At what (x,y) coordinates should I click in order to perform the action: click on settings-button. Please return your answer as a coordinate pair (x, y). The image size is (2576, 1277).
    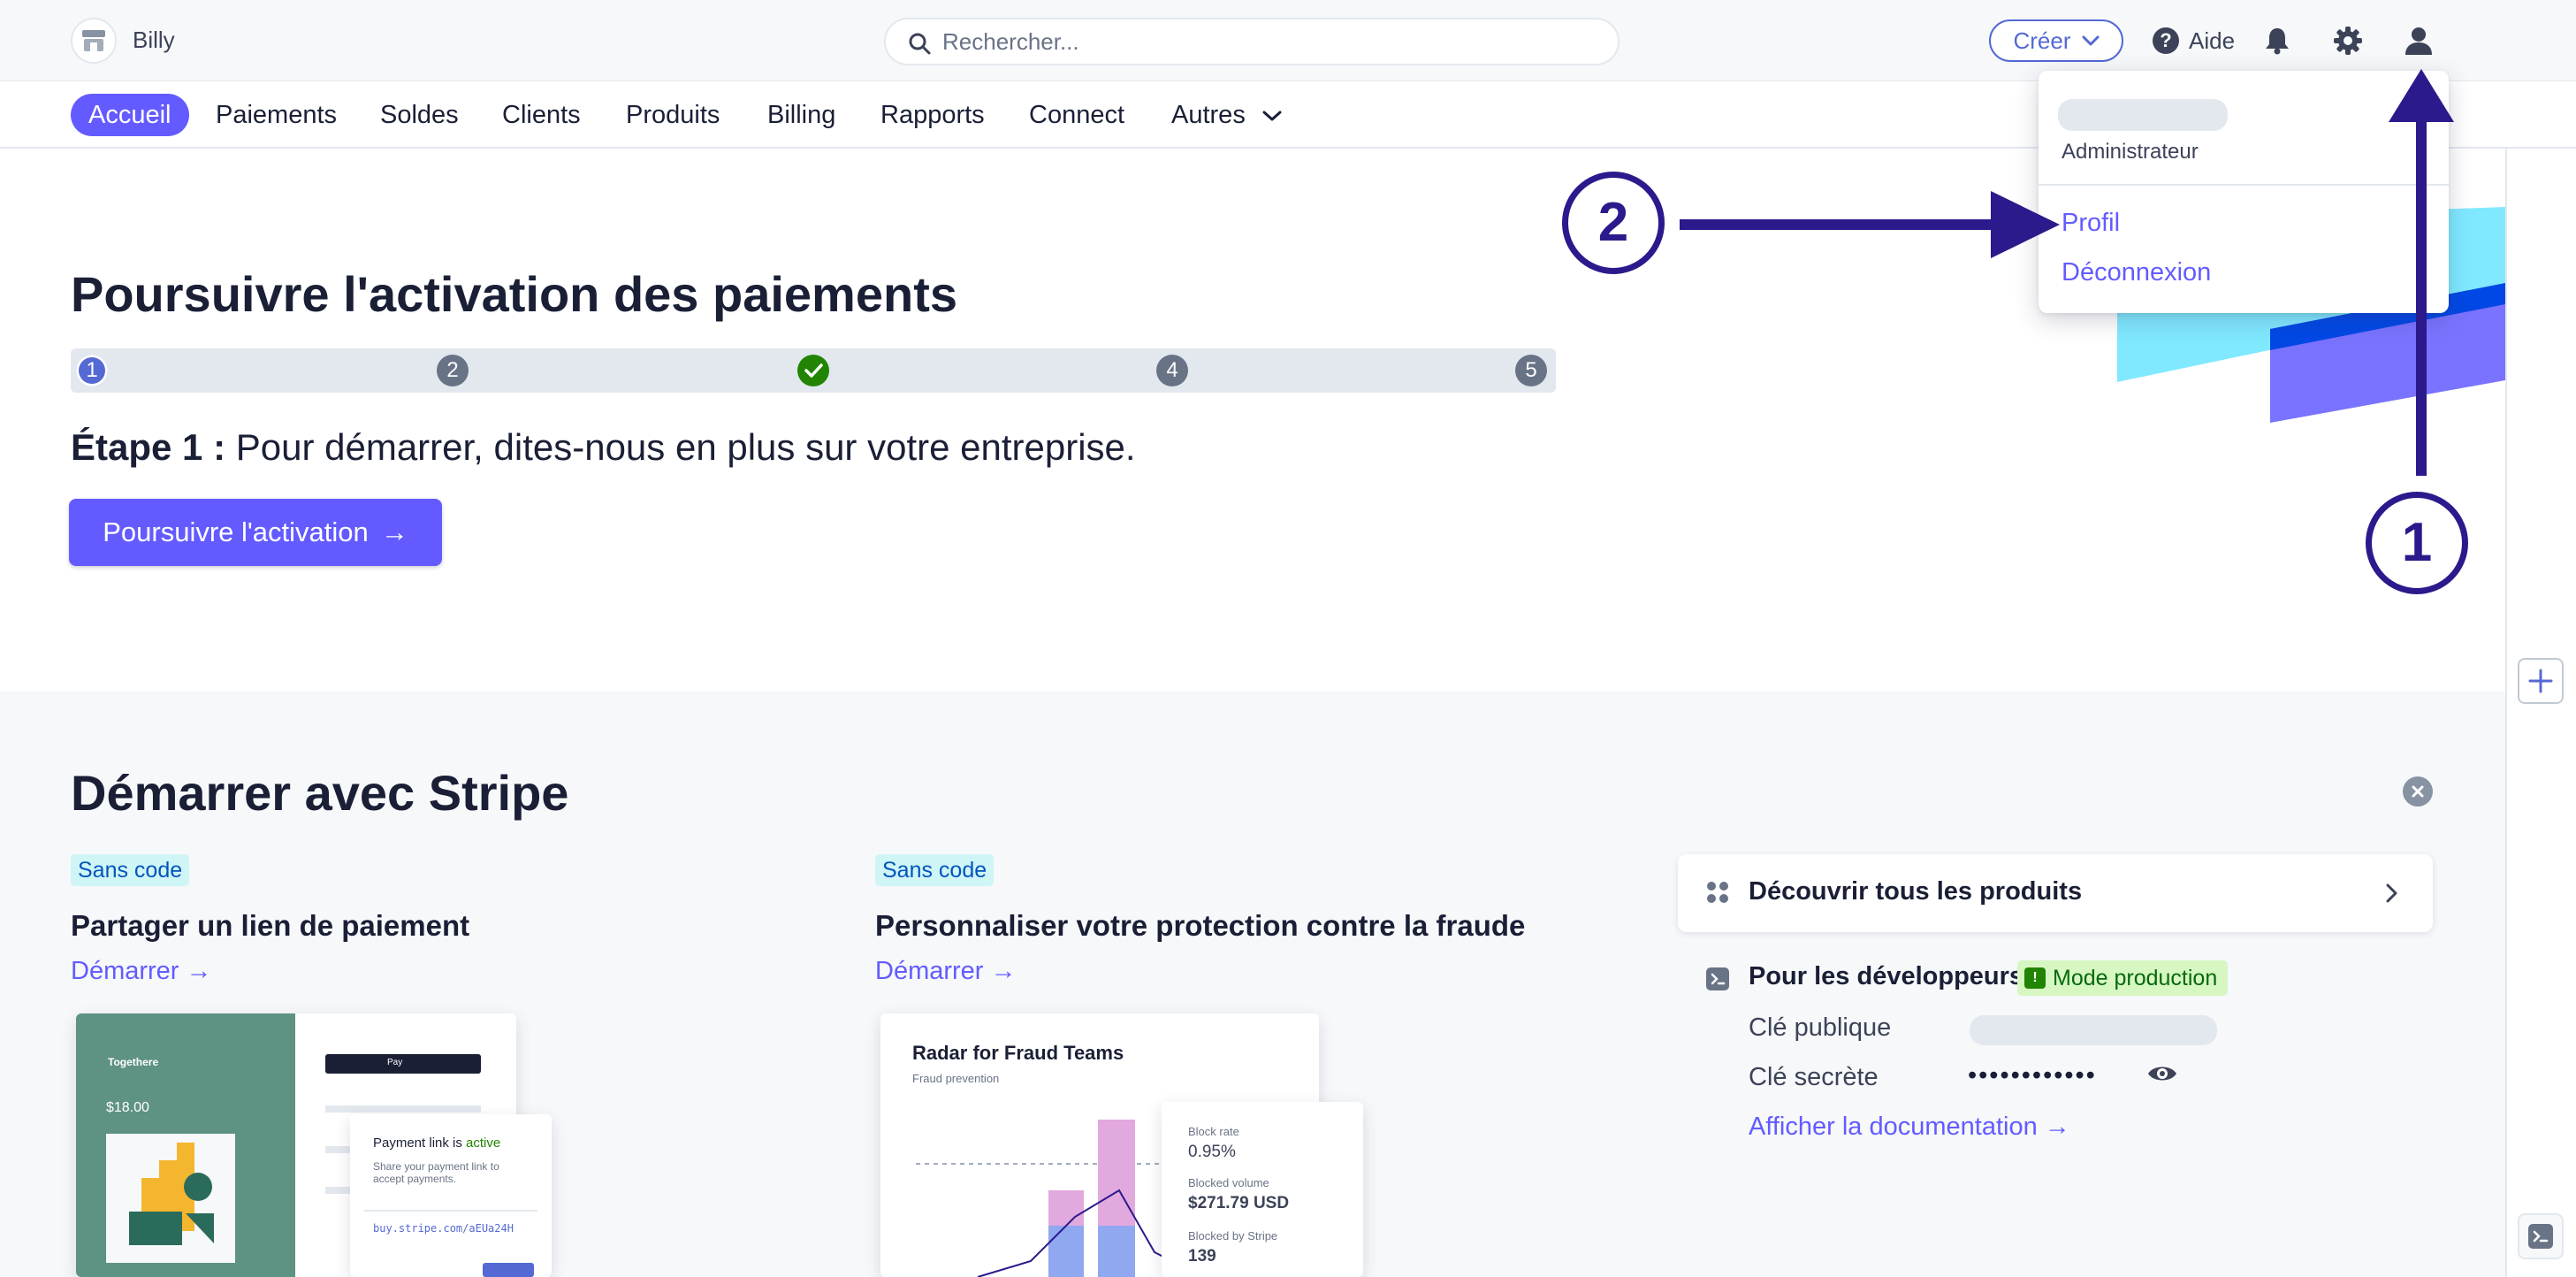
    Looking at the image, I should click on (2348, 40).